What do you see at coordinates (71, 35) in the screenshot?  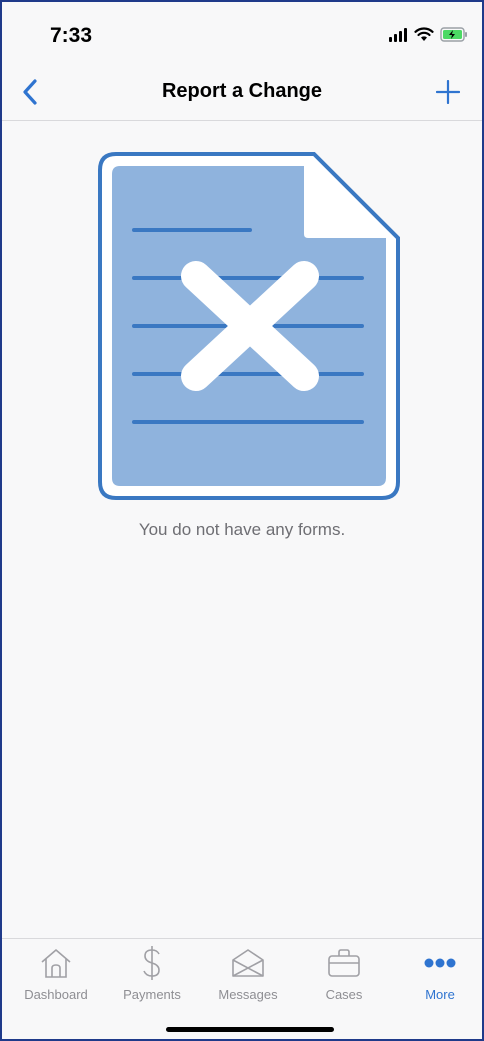 I see `status-time: 7:33` at bounding box center [71, 35].